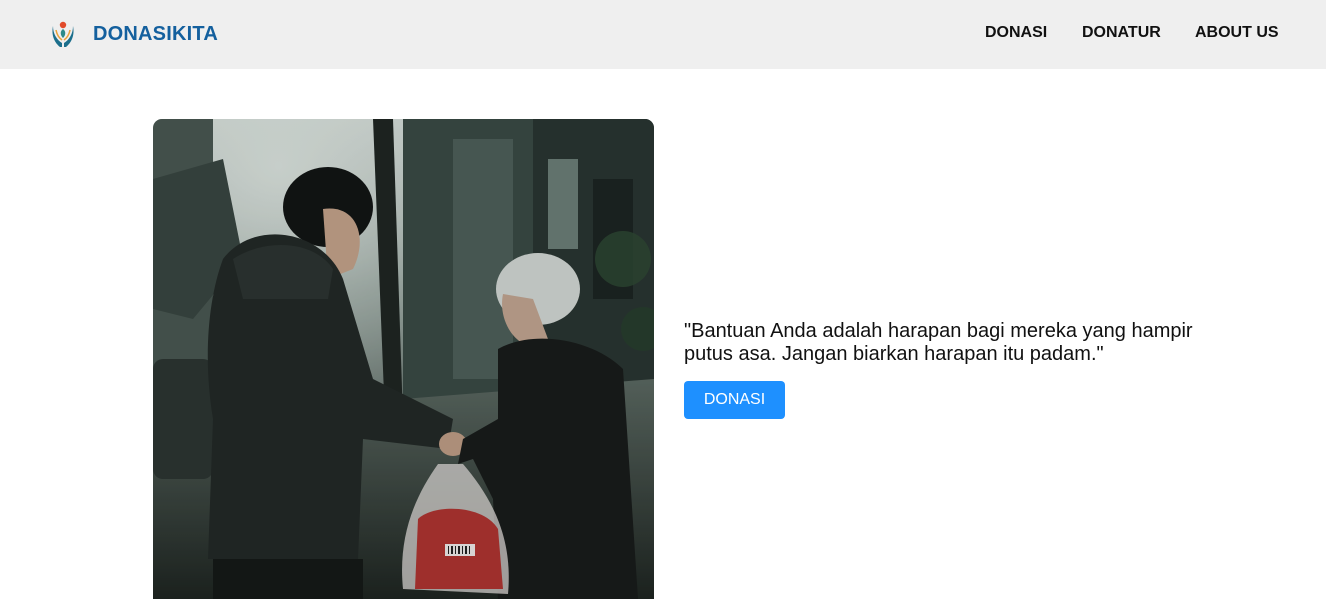 Image resolution: width=1326 pixels, height=599 pixels. Describe the element at coordinates (1016, 33) in the screenshot. I see `nav-link-donasi: DONASI` at that location.